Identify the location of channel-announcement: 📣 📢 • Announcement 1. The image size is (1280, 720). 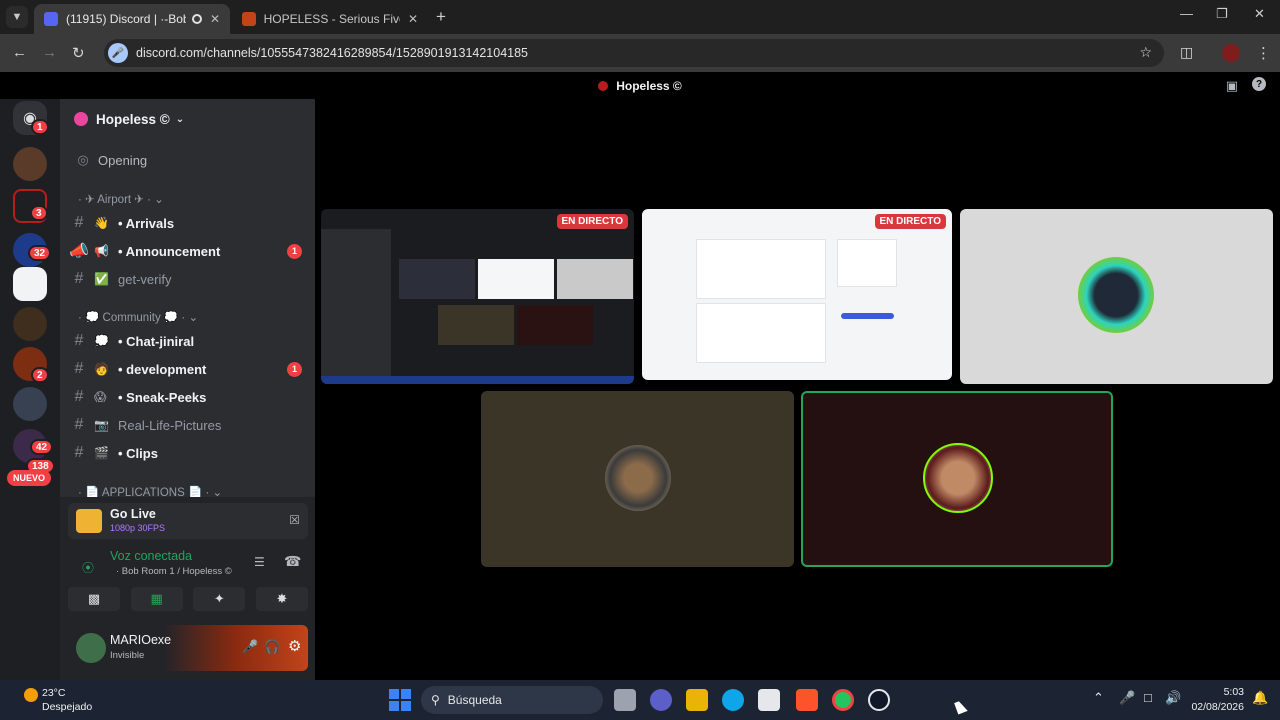
(187, 251).